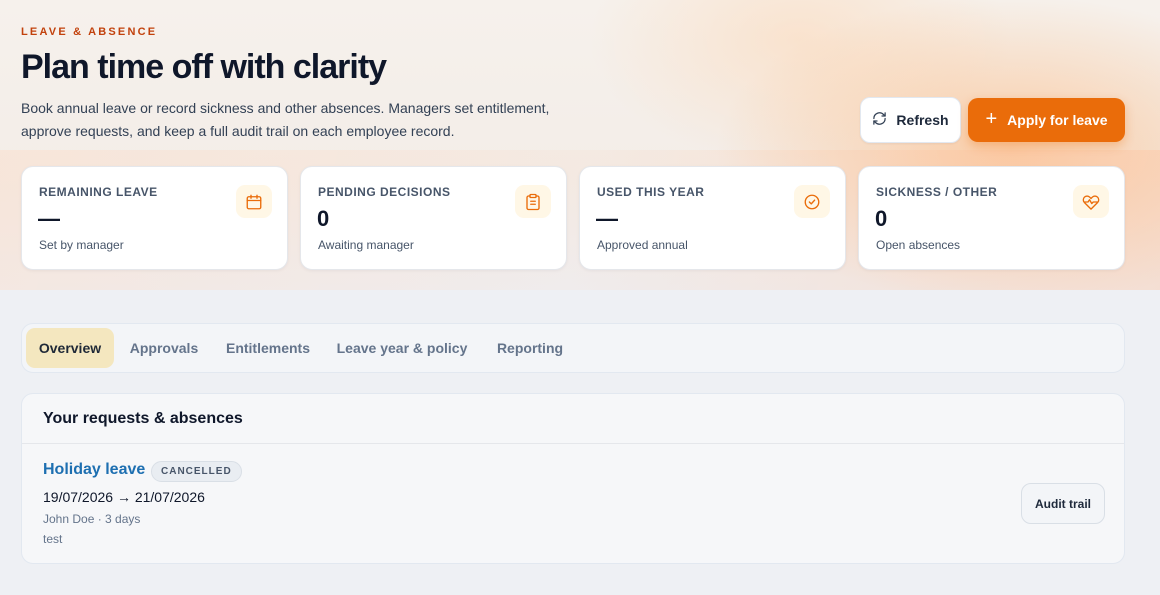  Describe the element at coordinates (154, 218) in the screenshot. I see `stat-card-remaining-leave: REMAINING LEAVE — Set by manager` at that location.